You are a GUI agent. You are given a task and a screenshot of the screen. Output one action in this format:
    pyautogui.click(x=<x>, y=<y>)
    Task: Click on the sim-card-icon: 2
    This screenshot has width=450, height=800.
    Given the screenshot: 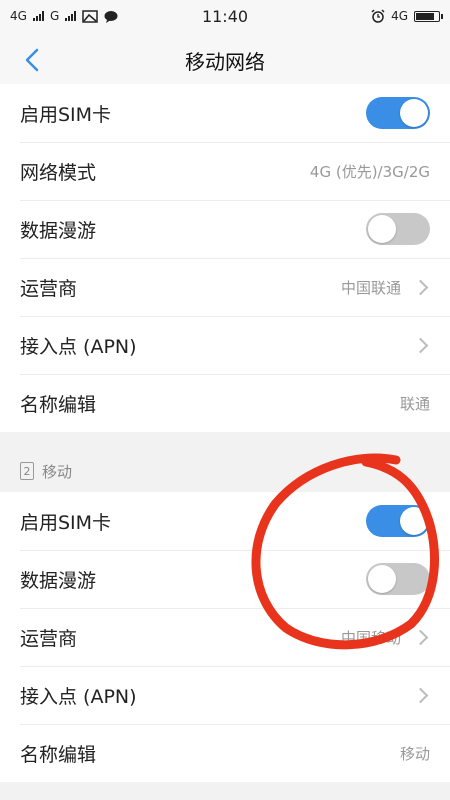 What is the action you would take?
    pyautogui.click(x=27, y=471)
    